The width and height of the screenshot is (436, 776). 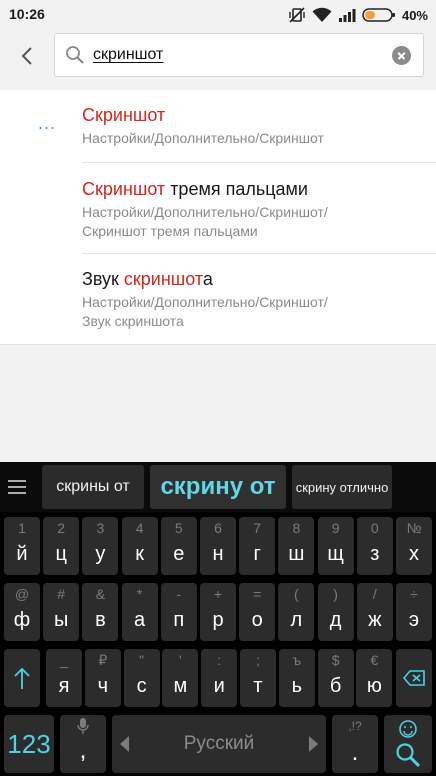 What do you see at coordinates (178, 546) in the screenshot?
I see `key-е: 5е` at bounding box center [178, 546].